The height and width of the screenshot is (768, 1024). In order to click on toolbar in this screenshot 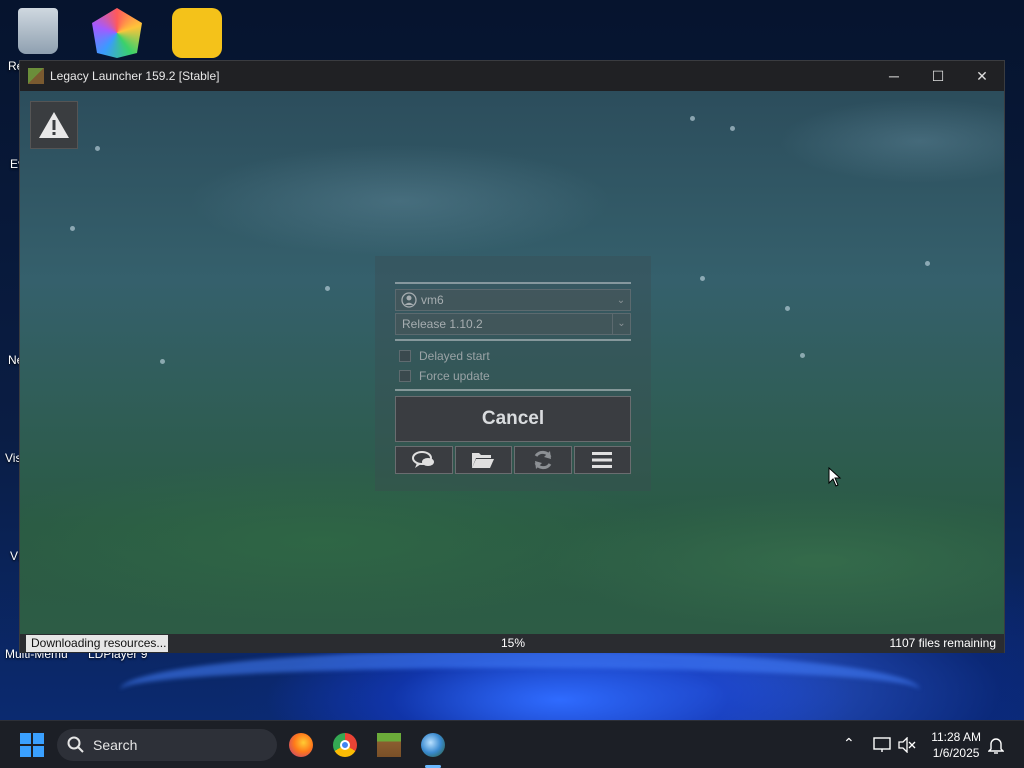, I will do `click(513, 460)`.